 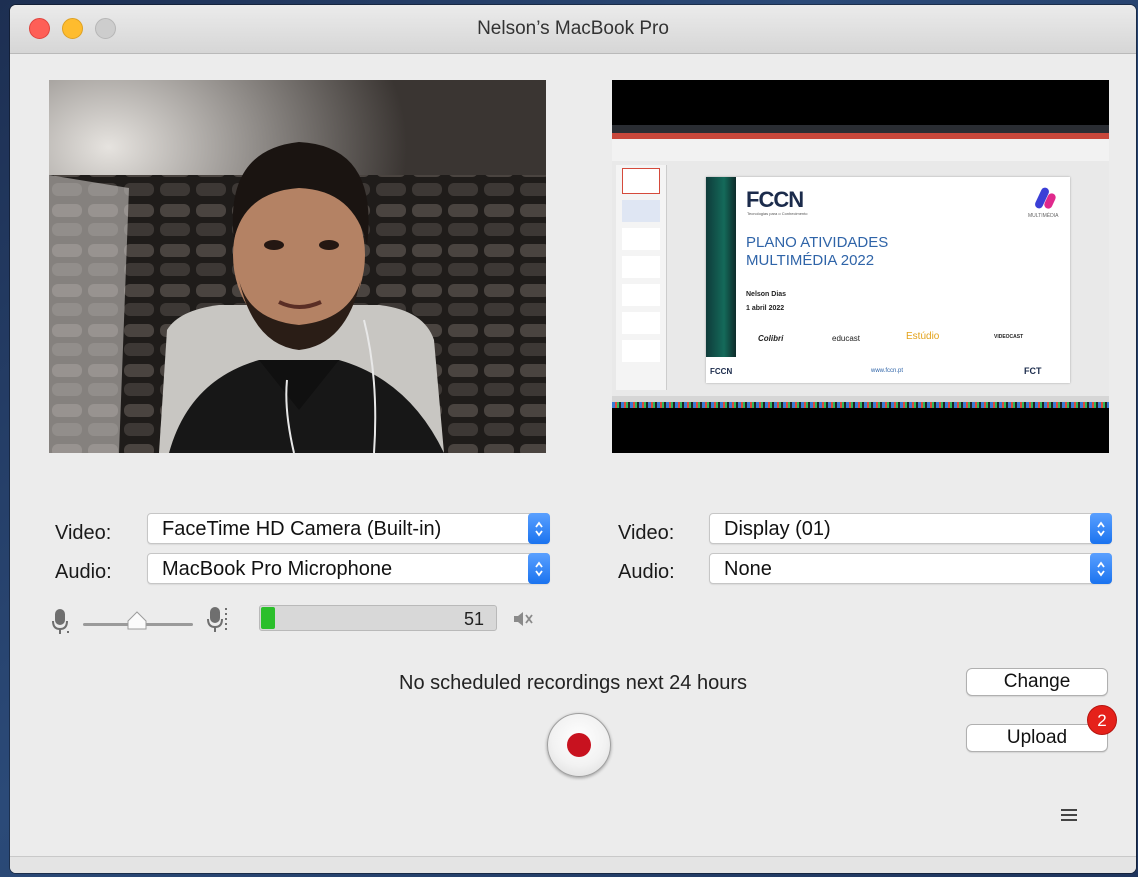 What do you see at coordinates (910, 568) in the screenshot?
I see `screen-audio-select: None` at bounding box center [910, 568].